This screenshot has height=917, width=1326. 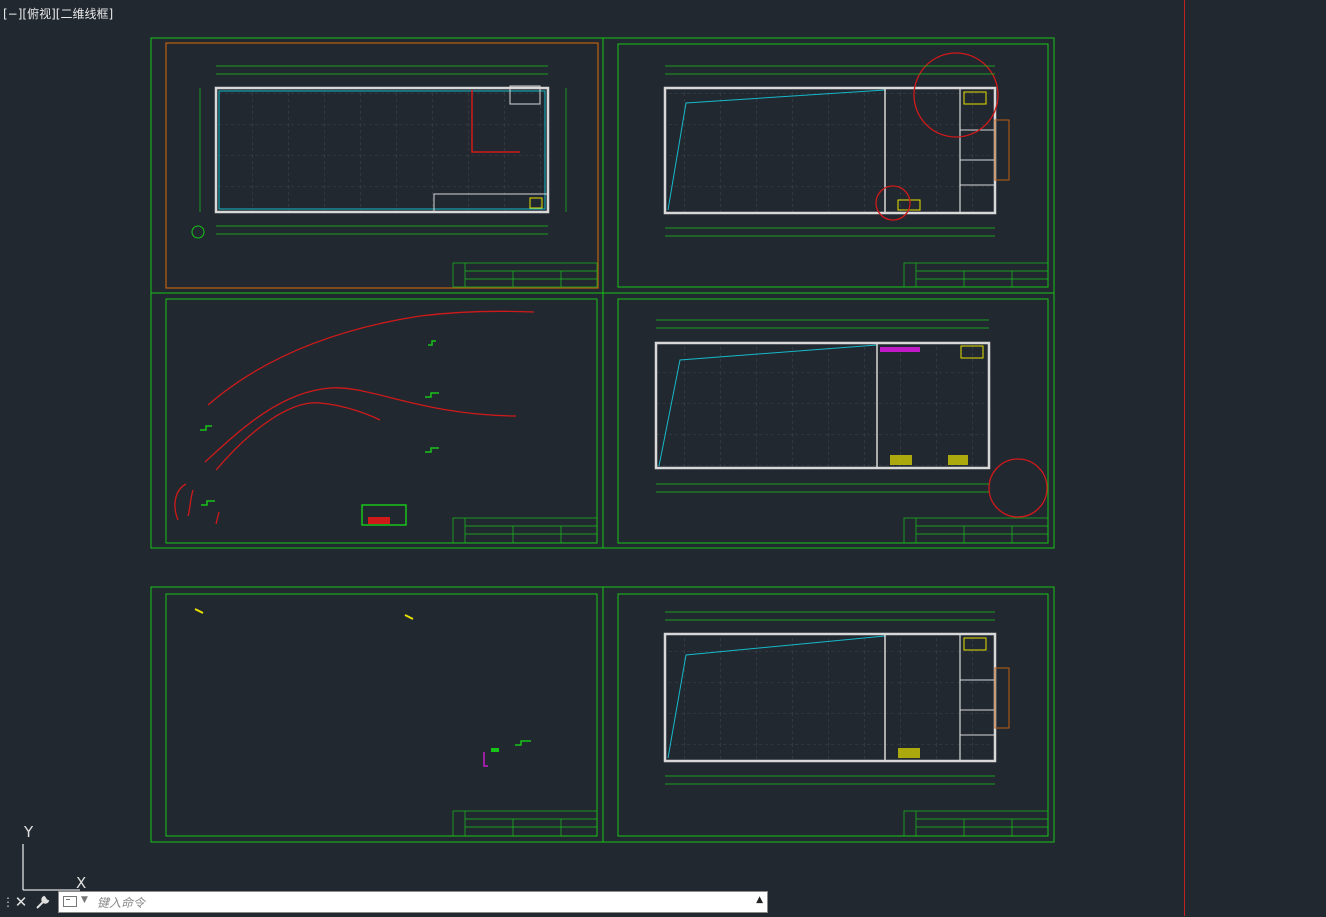 I want to click on command-line-bar: ⋮ ✕ ▼ ▲, so click(x=384, y=902).